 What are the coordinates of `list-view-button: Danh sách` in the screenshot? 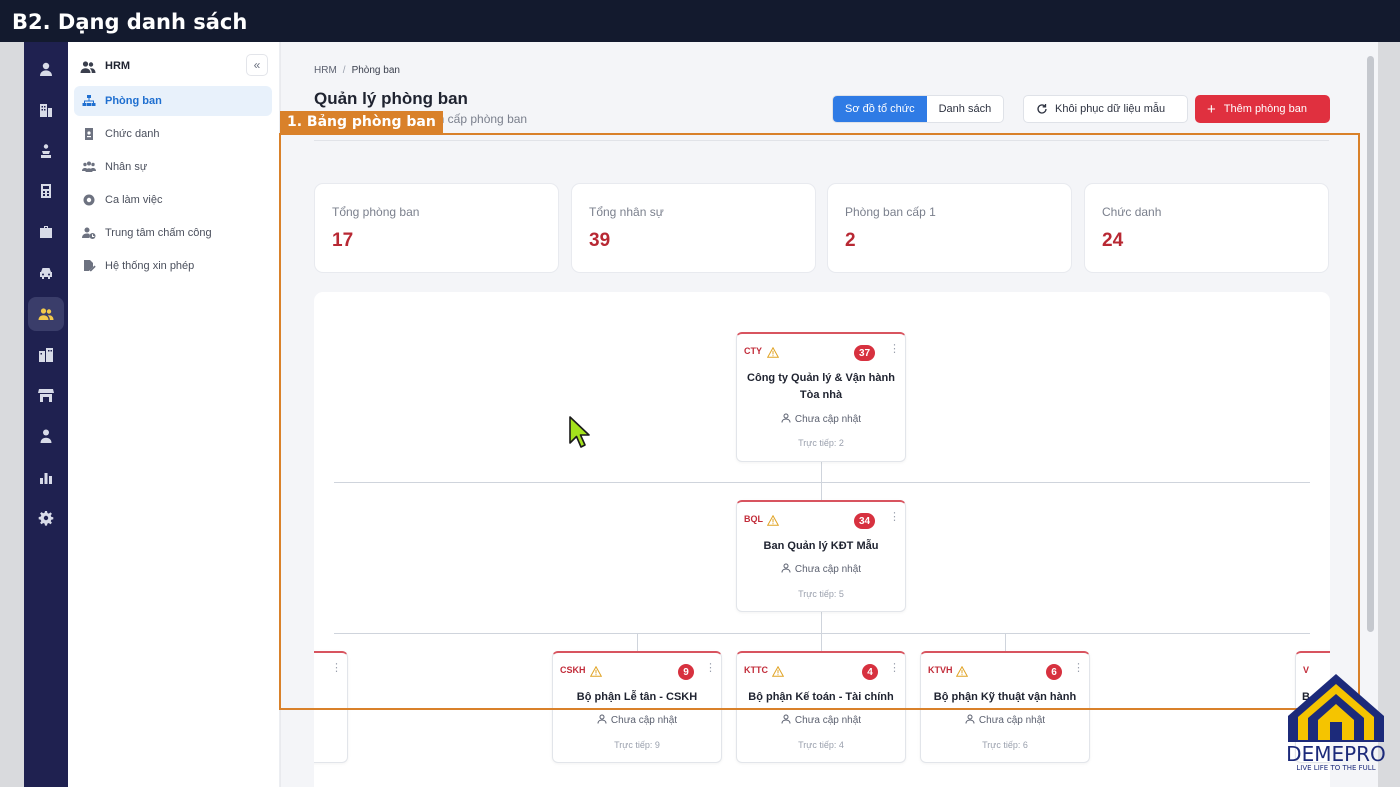 It's located at (965, 109).